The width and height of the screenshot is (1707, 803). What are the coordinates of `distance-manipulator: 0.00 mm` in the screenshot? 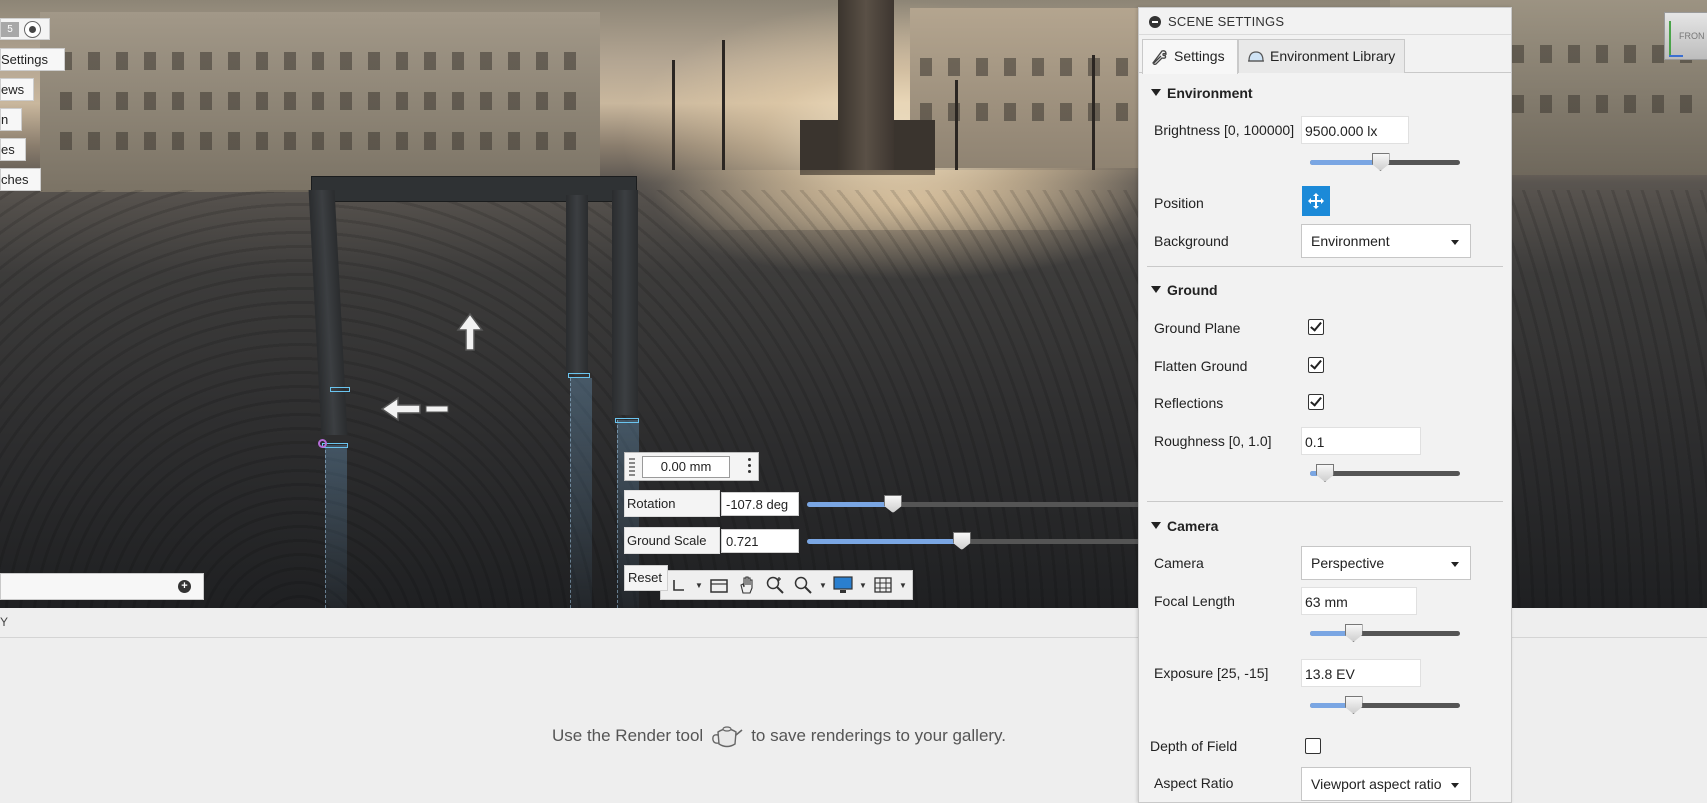 It's located at (691, 466).